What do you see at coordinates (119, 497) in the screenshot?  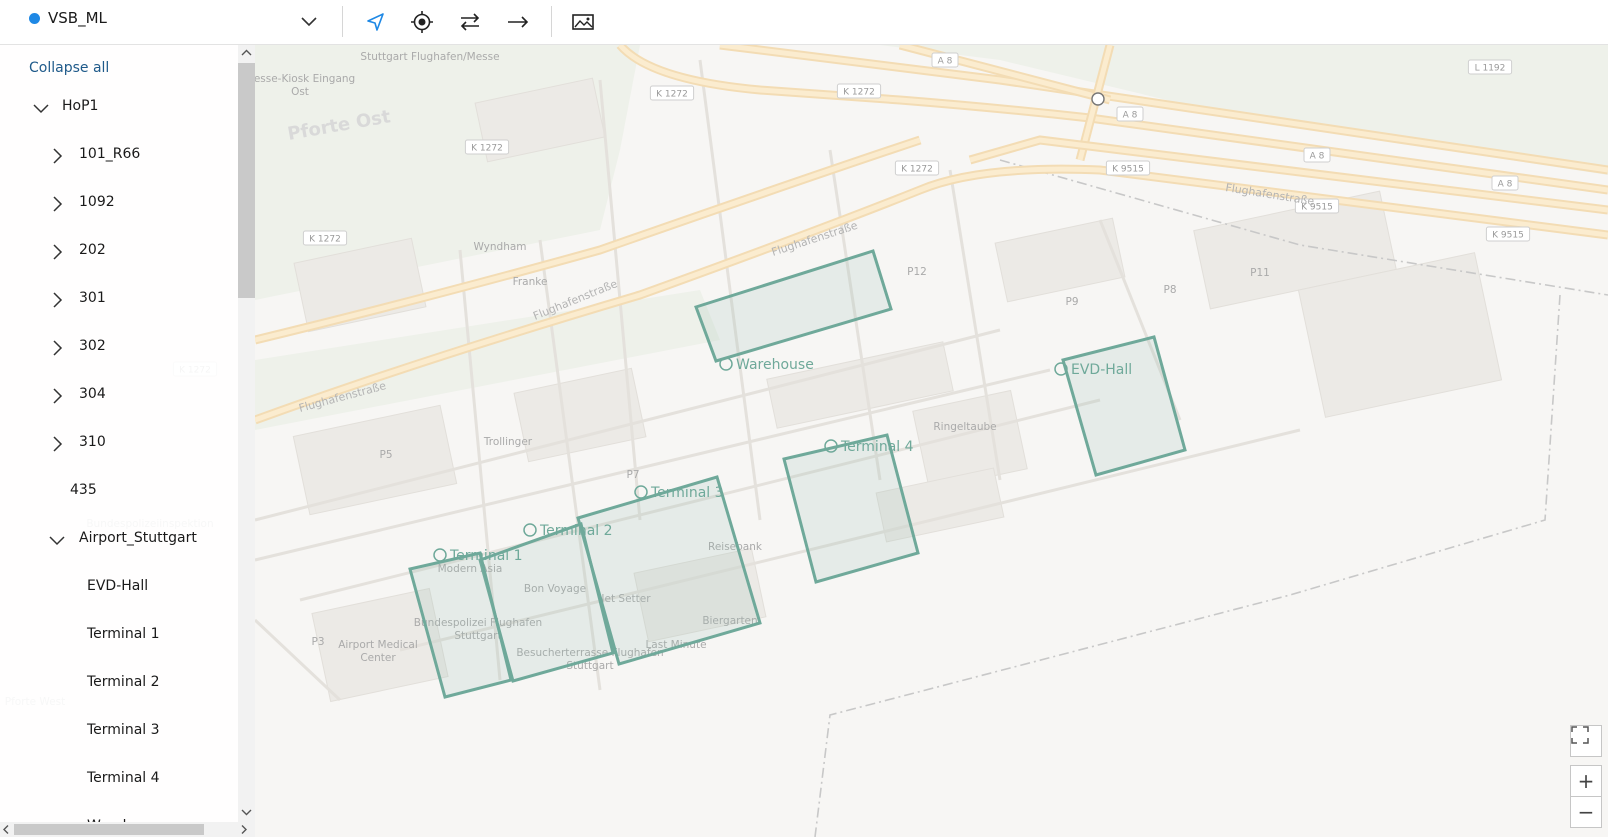 I see `tree-item: 435` at bounding box center [119, 497].